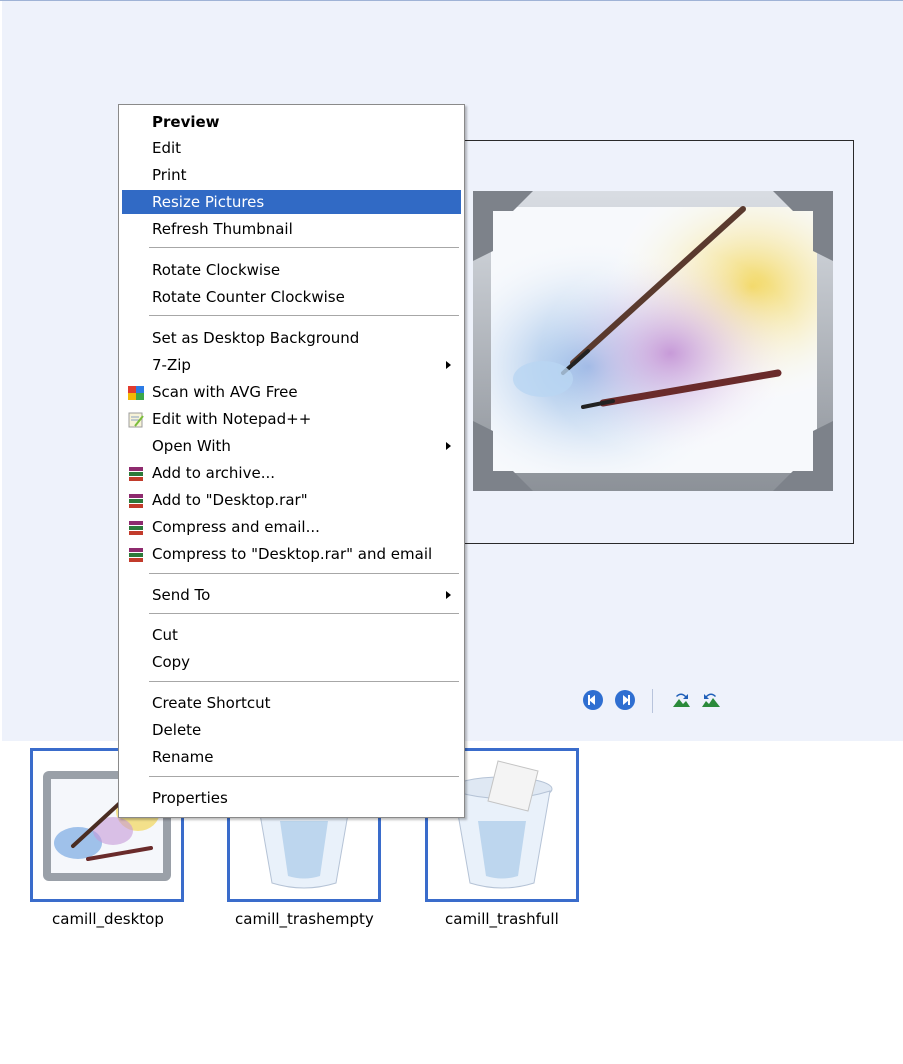 This screenshot has height=1064, width=903. Describe the element at coordinates (291, 202) in the screenshot. I see `menu-item-resize-pictures: Resize Pictures` at that location.